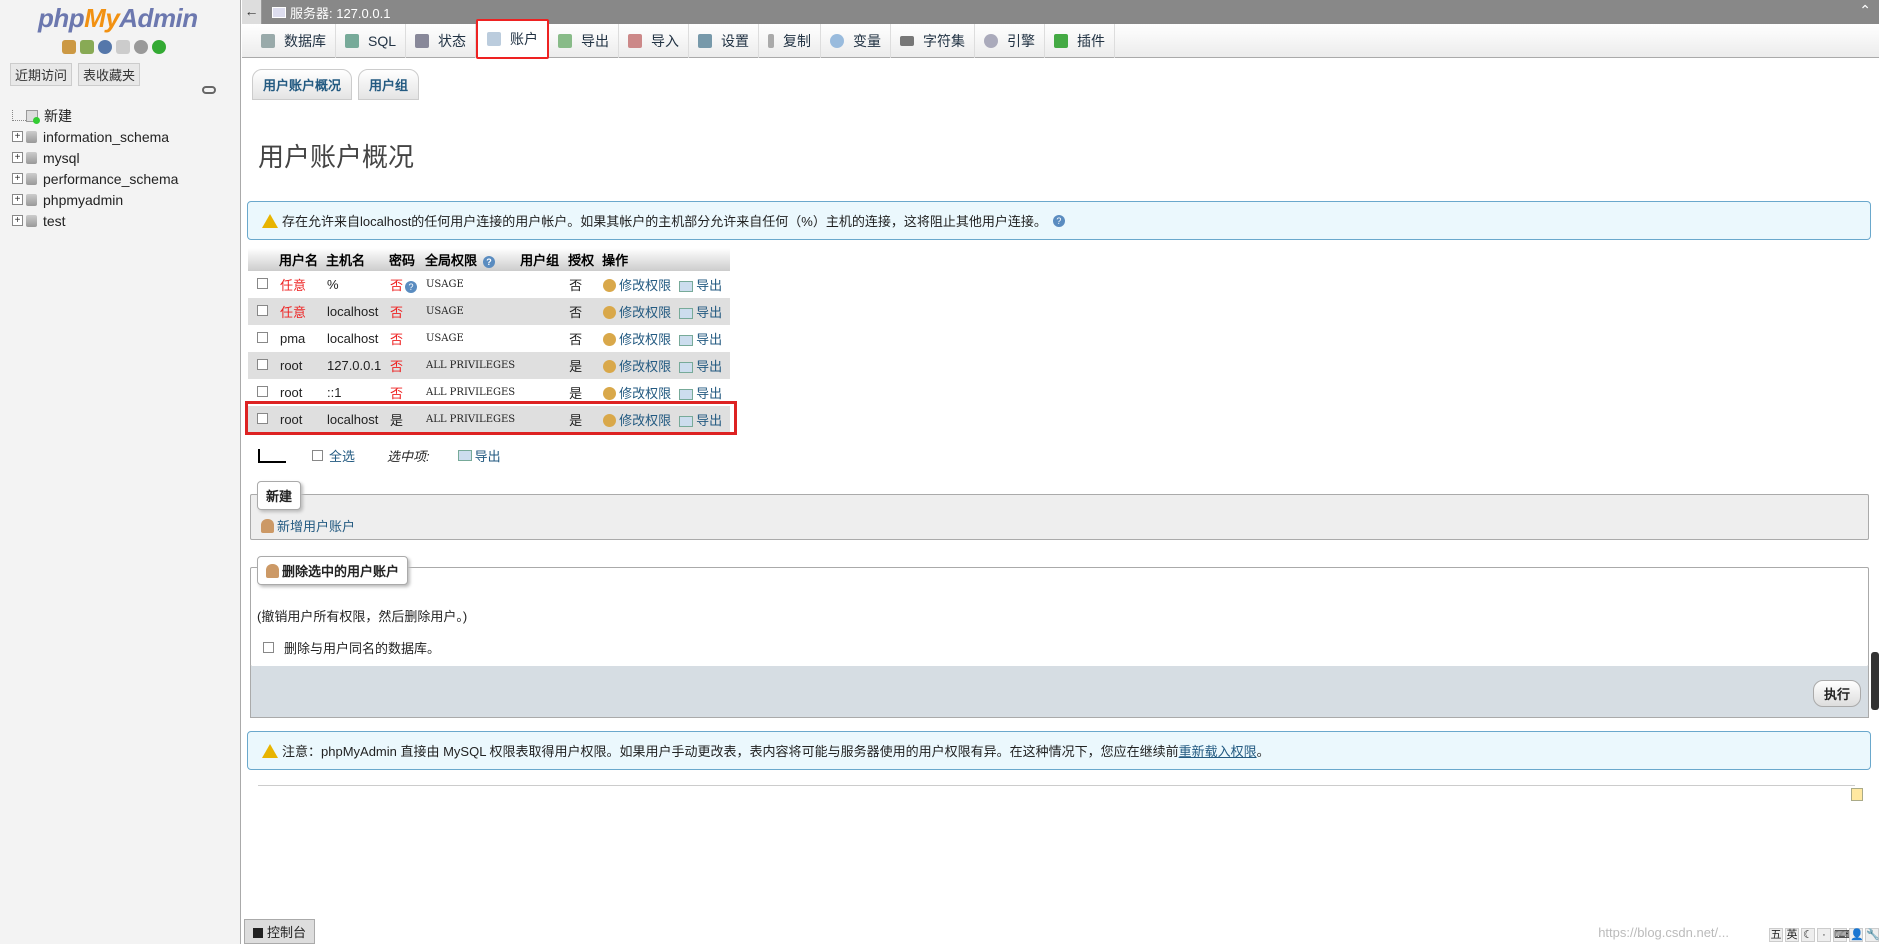  I want to click on tree-item-label: 新建, so click(58, 116).